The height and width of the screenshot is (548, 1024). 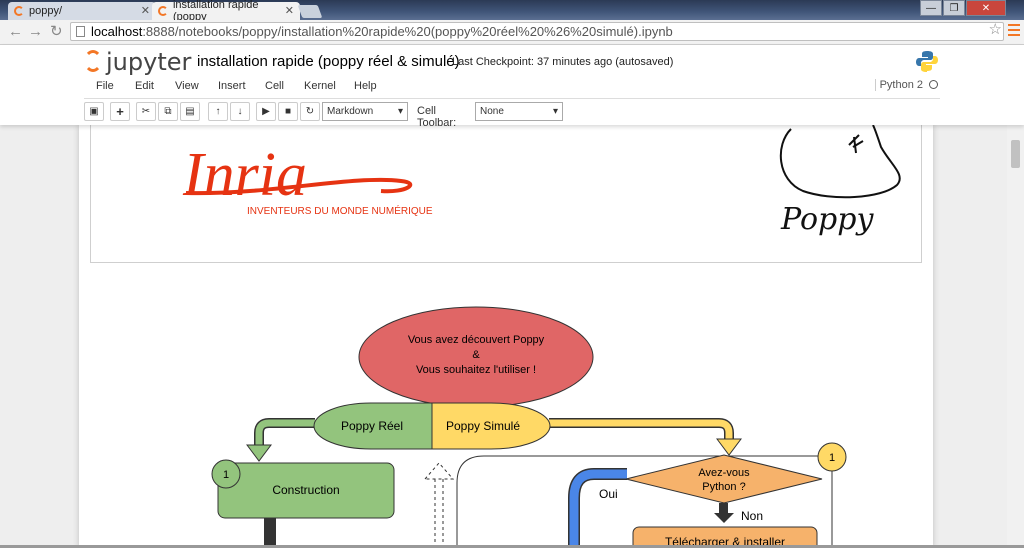 I want to click on menu-cell: Cell, so click(x=274, y=86).